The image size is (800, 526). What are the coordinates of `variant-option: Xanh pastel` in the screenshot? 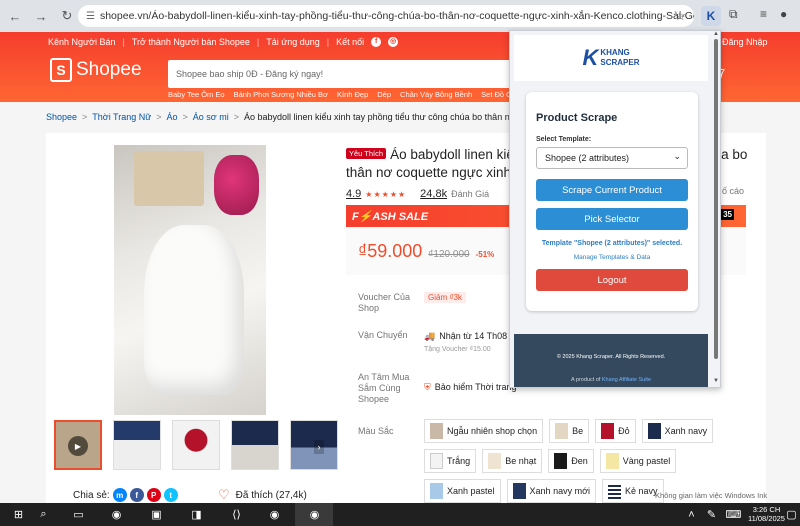 It's located at (462, 491).